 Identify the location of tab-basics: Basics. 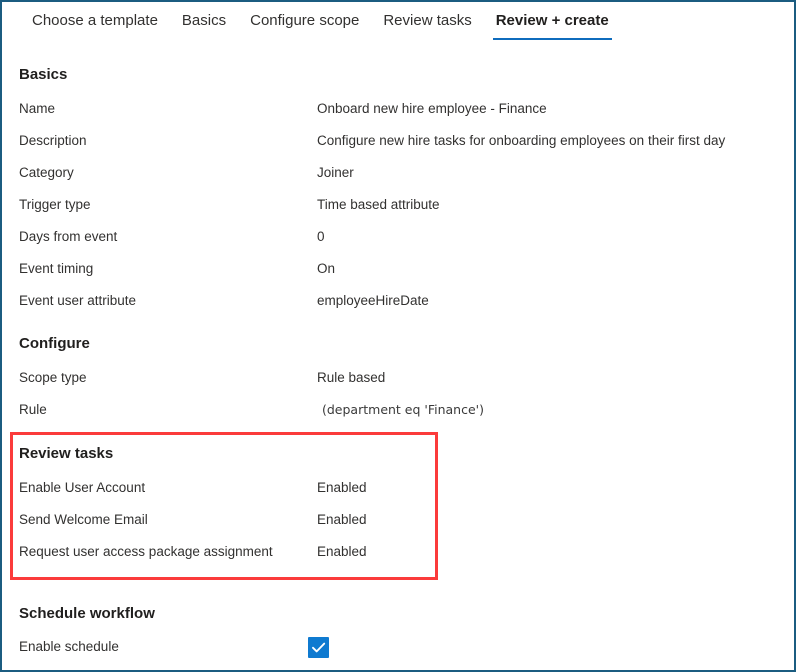
(204, 22).